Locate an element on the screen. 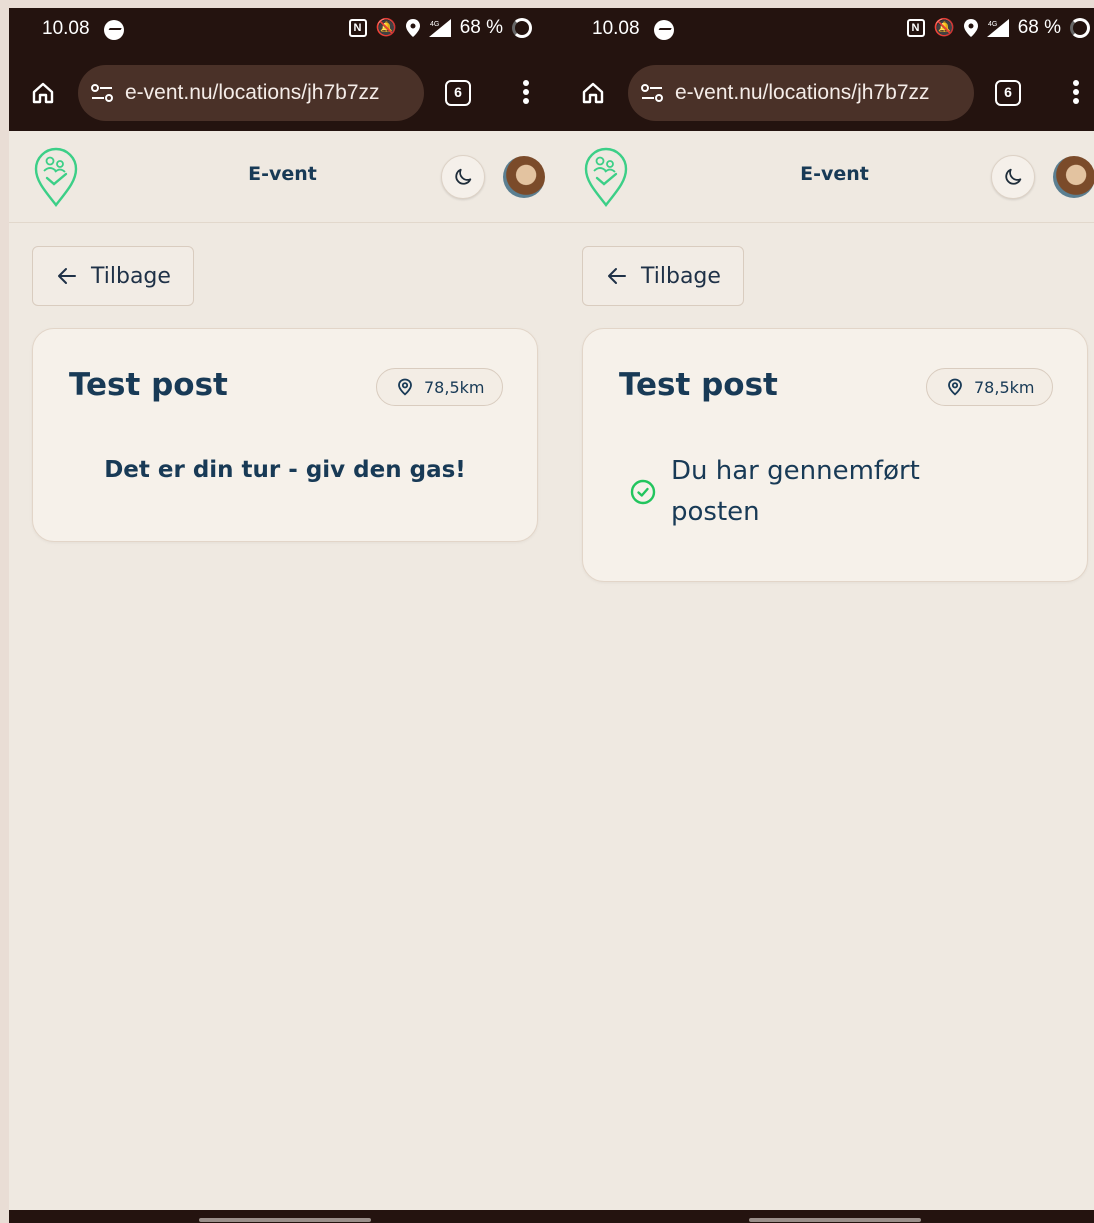  check-circle-icon is located at coordinates (643, 492).